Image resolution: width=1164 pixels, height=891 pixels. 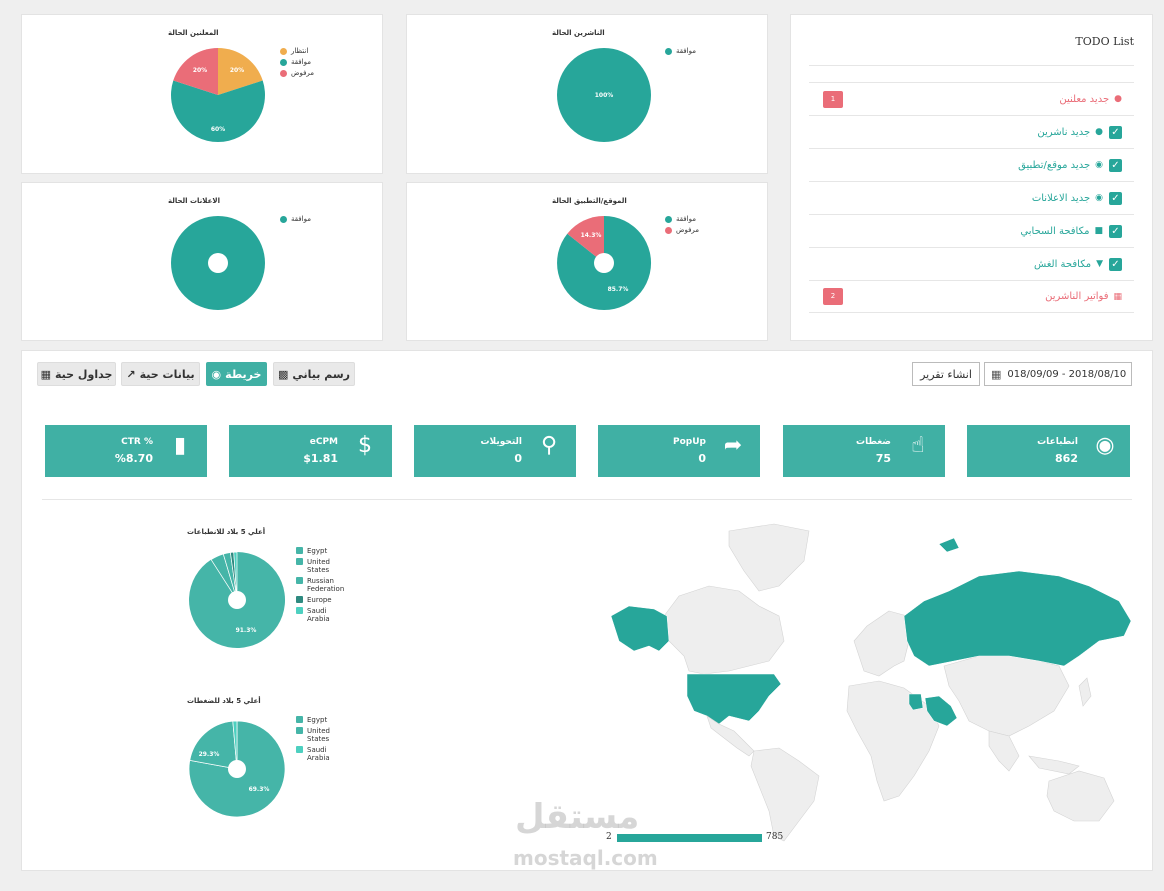 I want to click on slice-label: 69.3%, so click(x=259, y=789).